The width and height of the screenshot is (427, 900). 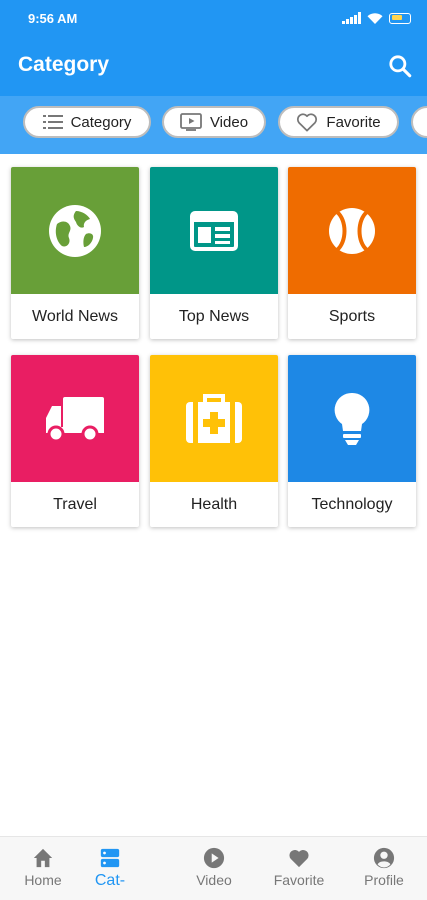 I want to click on category-label: Sports, so click(x=352, y=316).